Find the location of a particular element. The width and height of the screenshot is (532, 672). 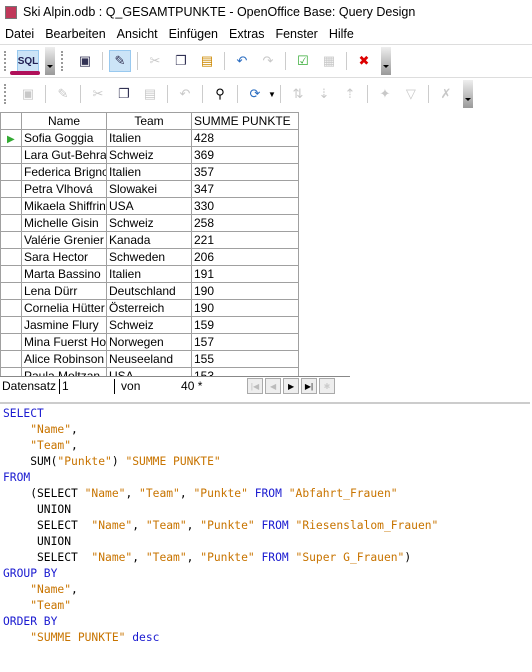

paste-icon: ▤ is located at coordinates (207, 61).